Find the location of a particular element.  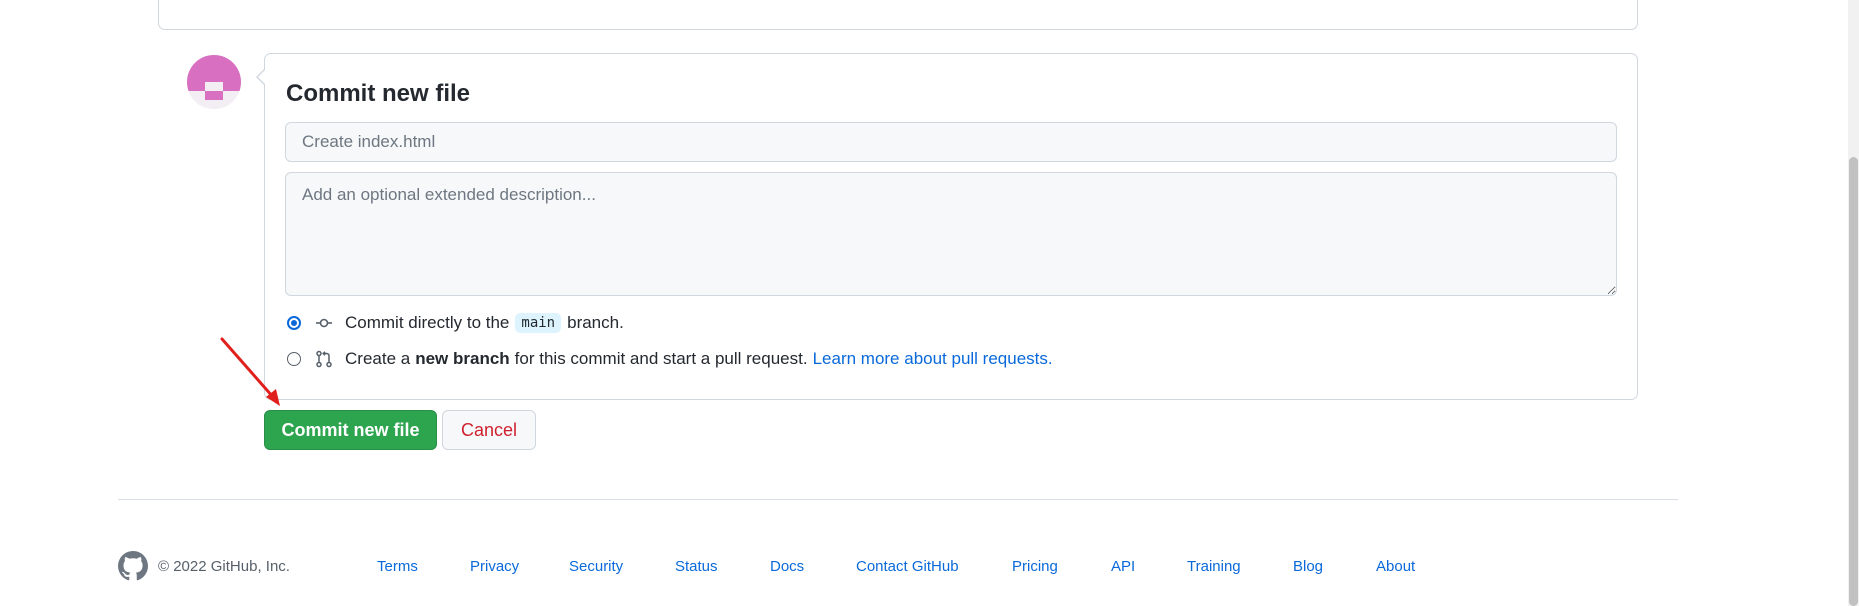

learn-more-pull-requests-link: Learn more about pull requests. is located at coordinates (933, 359).